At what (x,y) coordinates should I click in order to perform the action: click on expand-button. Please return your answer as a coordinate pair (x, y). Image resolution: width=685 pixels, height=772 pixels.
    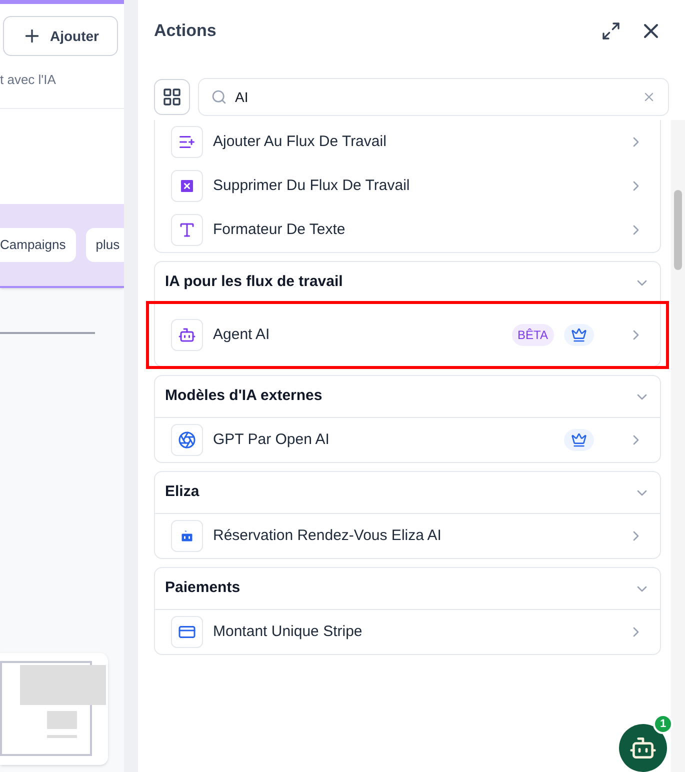
    Looking at the image, I should click on (611, 31).